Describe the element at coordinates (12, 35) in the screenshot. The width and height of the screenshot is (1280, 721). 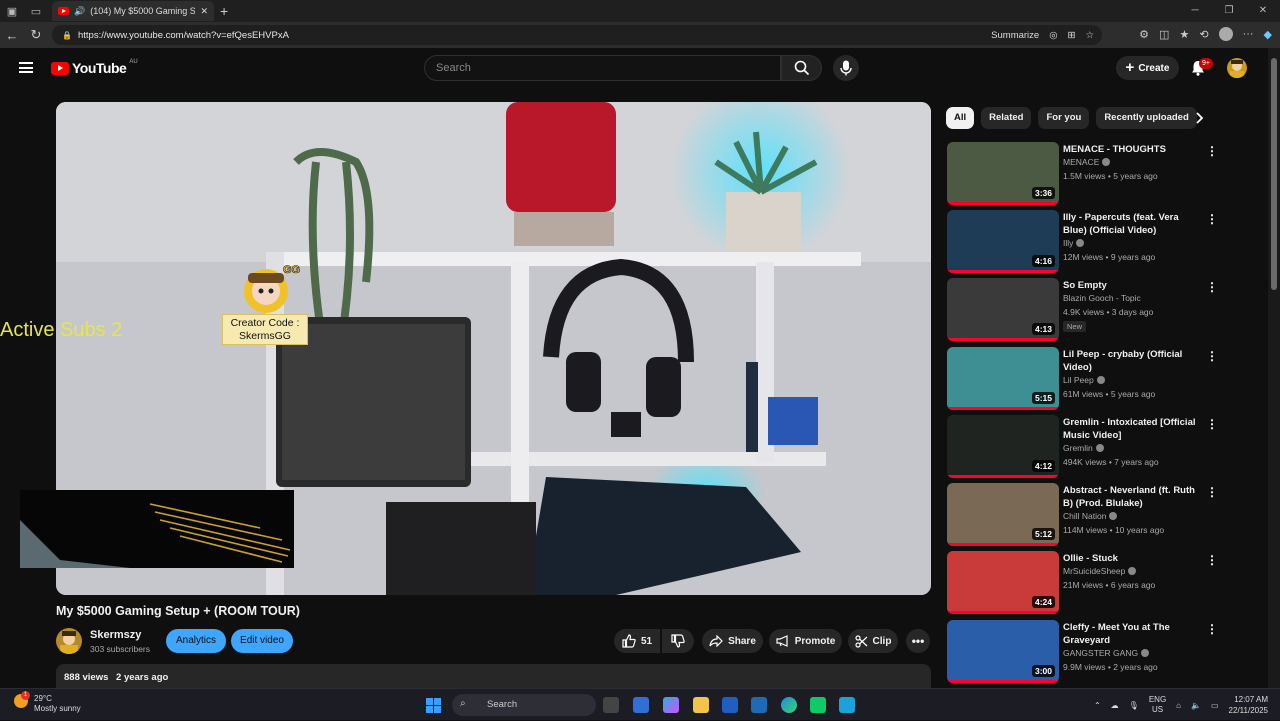
I see `back-icon: ←` at that location.